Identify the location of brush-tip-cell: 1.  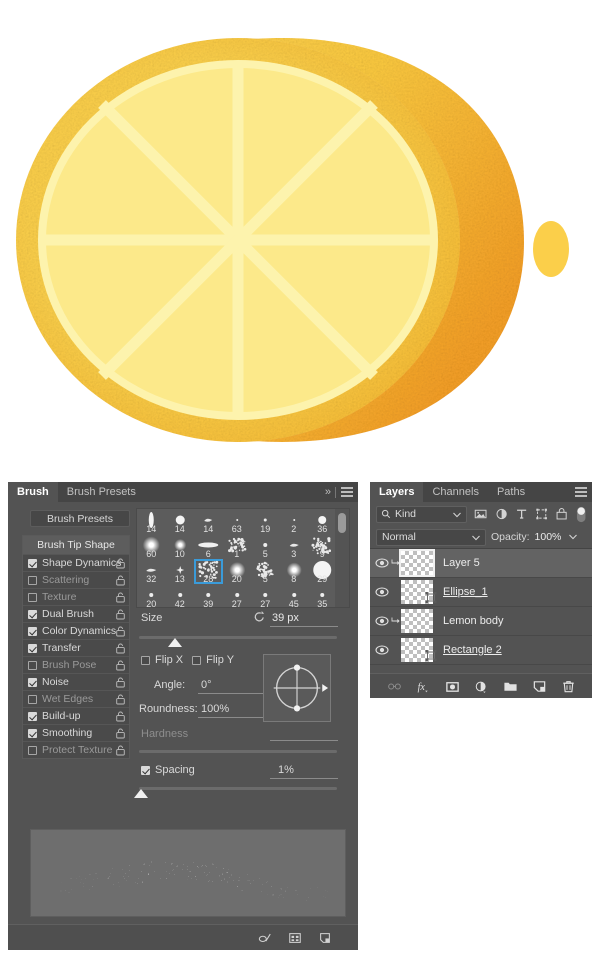
(237, 546).